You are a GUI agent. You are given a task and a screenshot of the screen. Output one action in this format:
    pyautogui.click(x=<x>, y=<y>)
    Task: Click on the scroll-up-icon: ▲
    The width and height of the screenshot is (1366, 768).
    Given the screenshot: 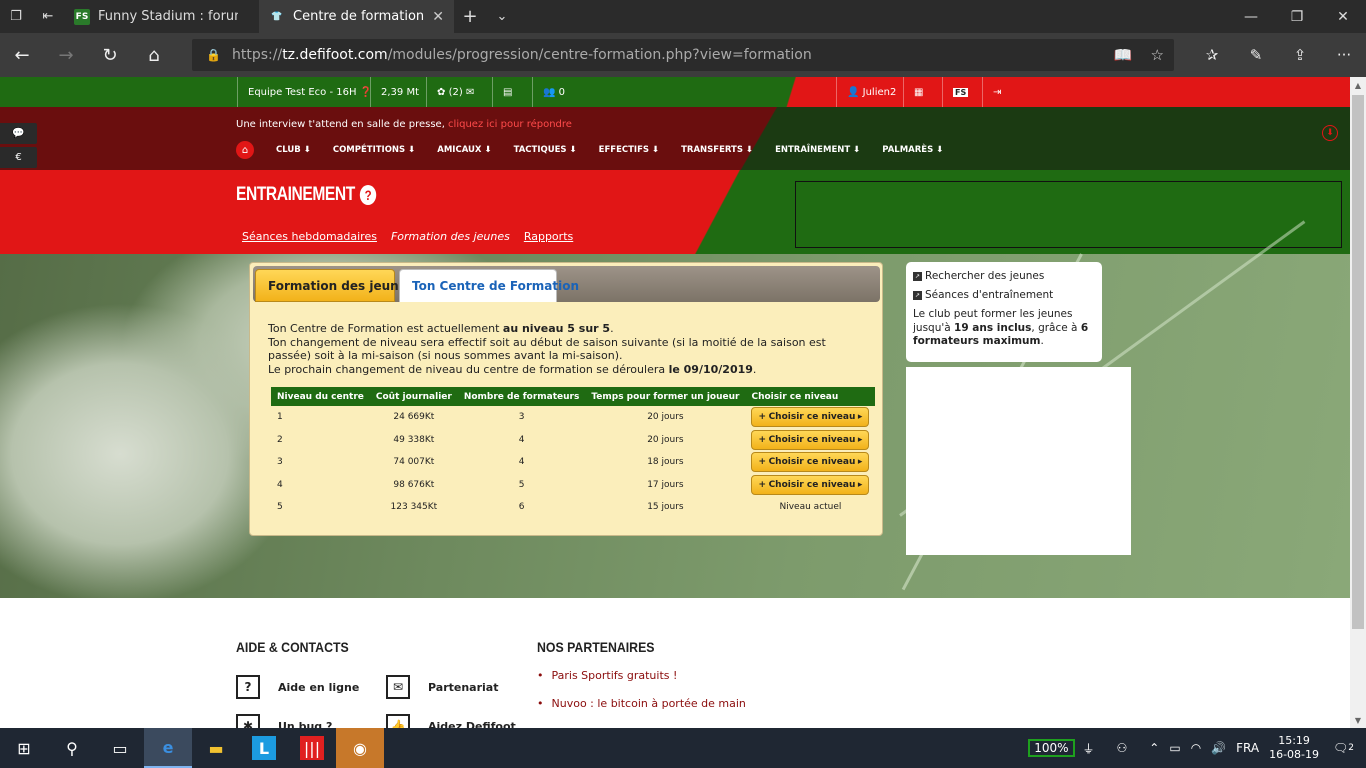 What is the action you would take?
    pyautogui.click(x=1358, y=85)
    